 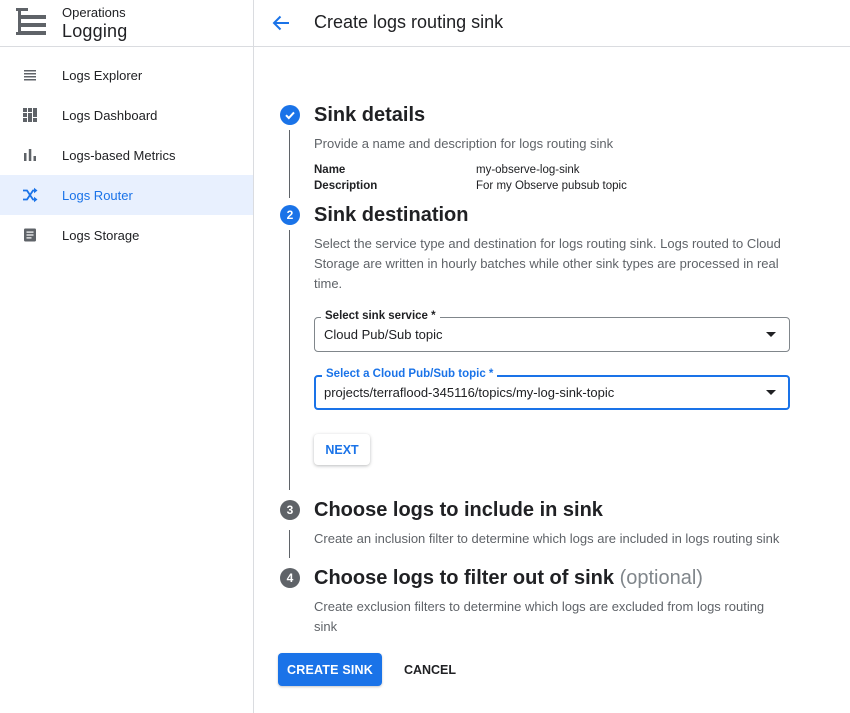 I want to click on description-value: For my Observe pubsub topic, so click(x=551, y=186).